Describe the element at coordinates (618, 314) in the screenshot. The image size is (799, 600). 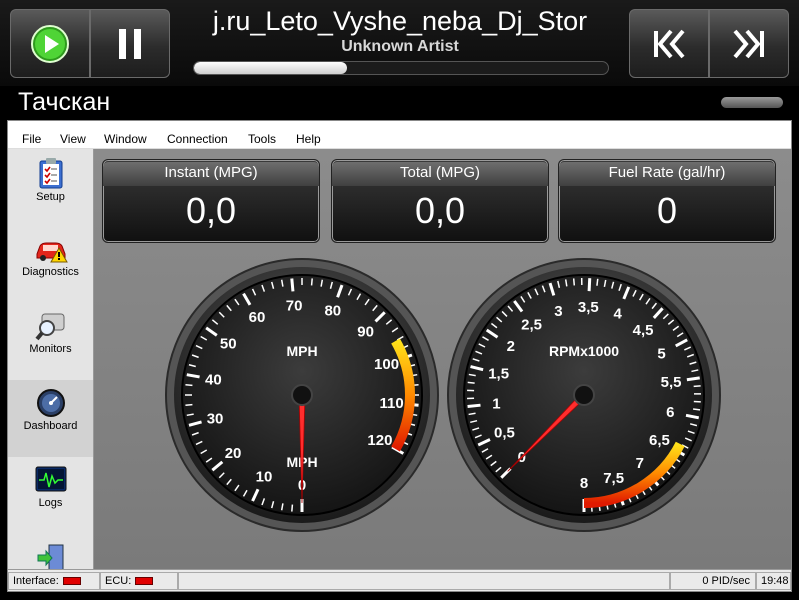
I see `gauge-tick-label: 4` at that location.